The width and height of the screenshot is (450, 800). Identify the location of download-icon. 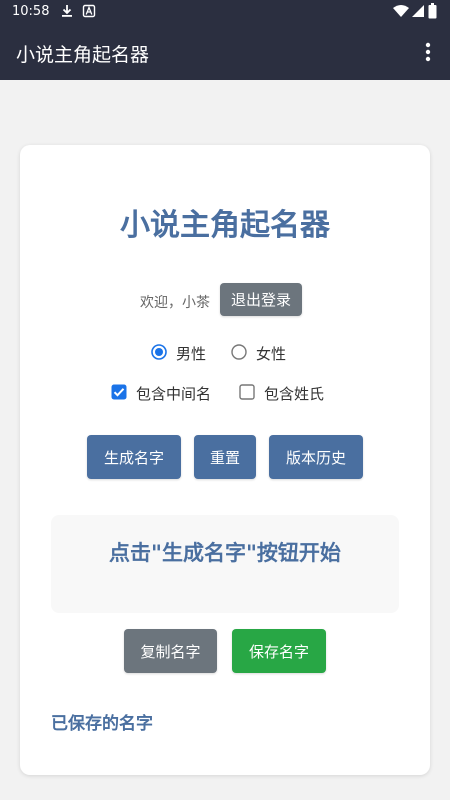
(67, 11).